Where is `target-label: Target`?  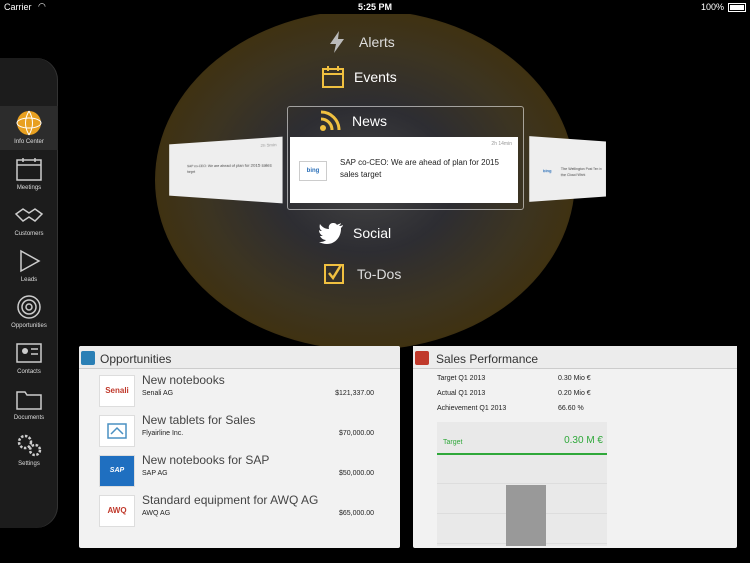 target-label: Target is located at coordinates (453, 442).